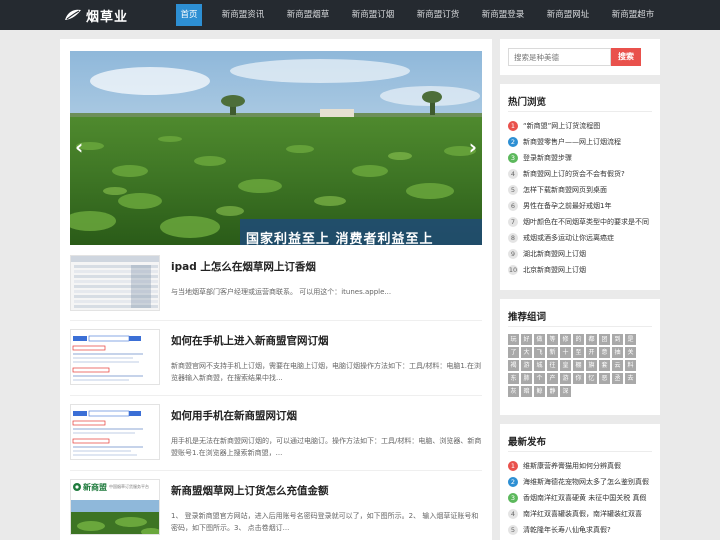 The image size is (720, 540). Describe the element at coordinates (539, 365) in the screenshot. I see `tag-item: 城` at that location.